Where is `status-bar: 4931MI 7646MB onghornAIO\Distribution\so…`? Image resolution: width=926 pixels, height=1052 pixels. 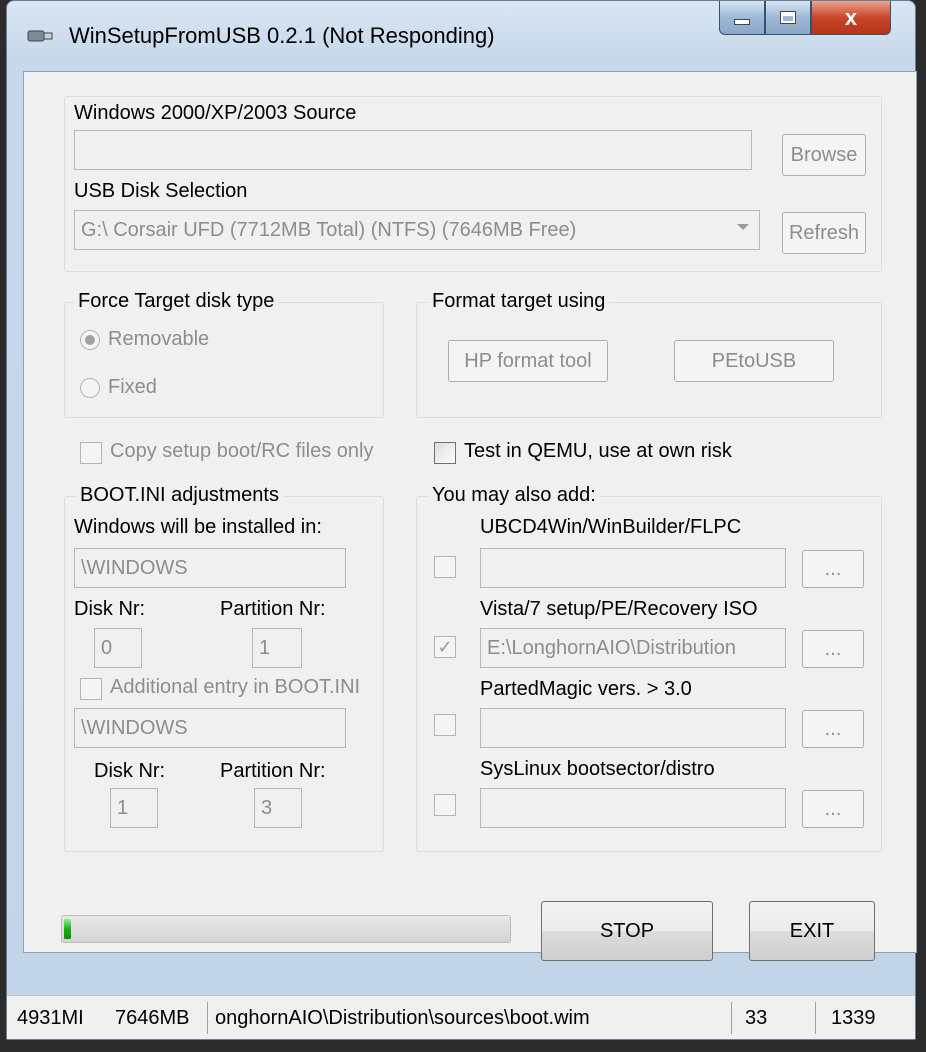 status-bar: 4931MI 7646MB onghornAIO\Distribution\so… is located at coordinates (461, 1017).